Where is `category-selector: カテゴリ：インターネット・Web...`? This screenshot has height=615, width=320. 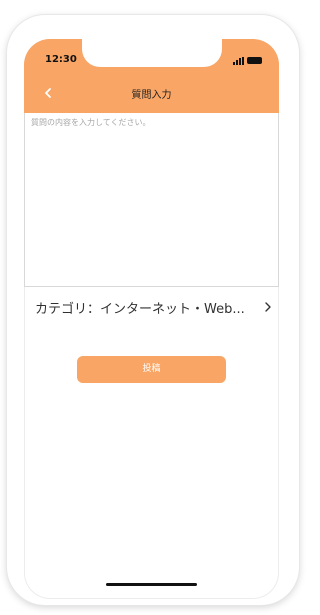
category-selector: カテゴリ：インターネット・Web... is located at coordinates (151, 305).